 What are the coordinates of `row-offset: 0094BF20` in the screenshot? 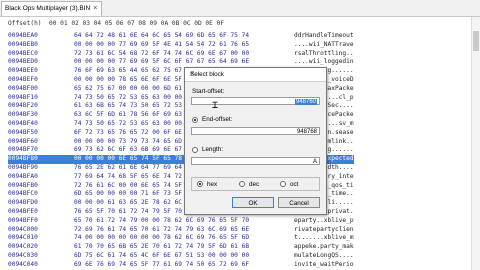 It's located at (41, 106).